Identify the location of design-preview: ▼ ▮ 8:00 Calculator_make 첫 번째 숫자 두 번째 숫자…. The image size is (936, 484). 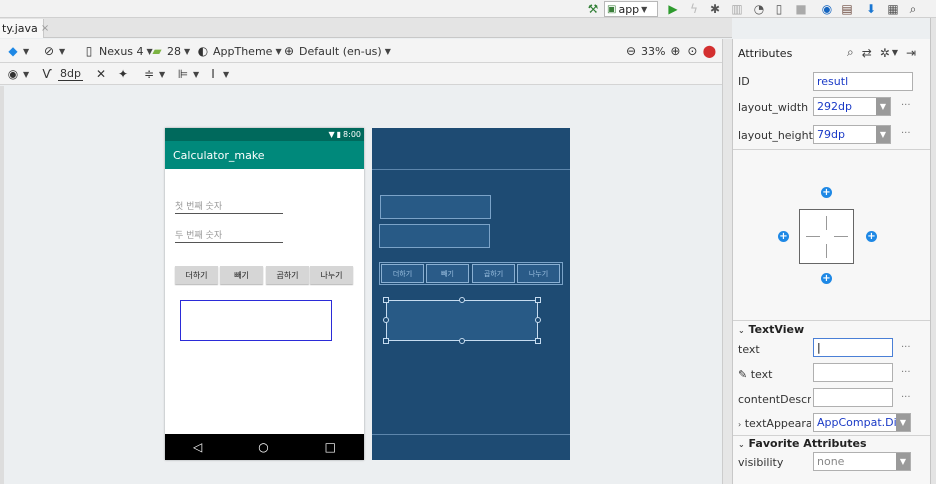
(264, 294).